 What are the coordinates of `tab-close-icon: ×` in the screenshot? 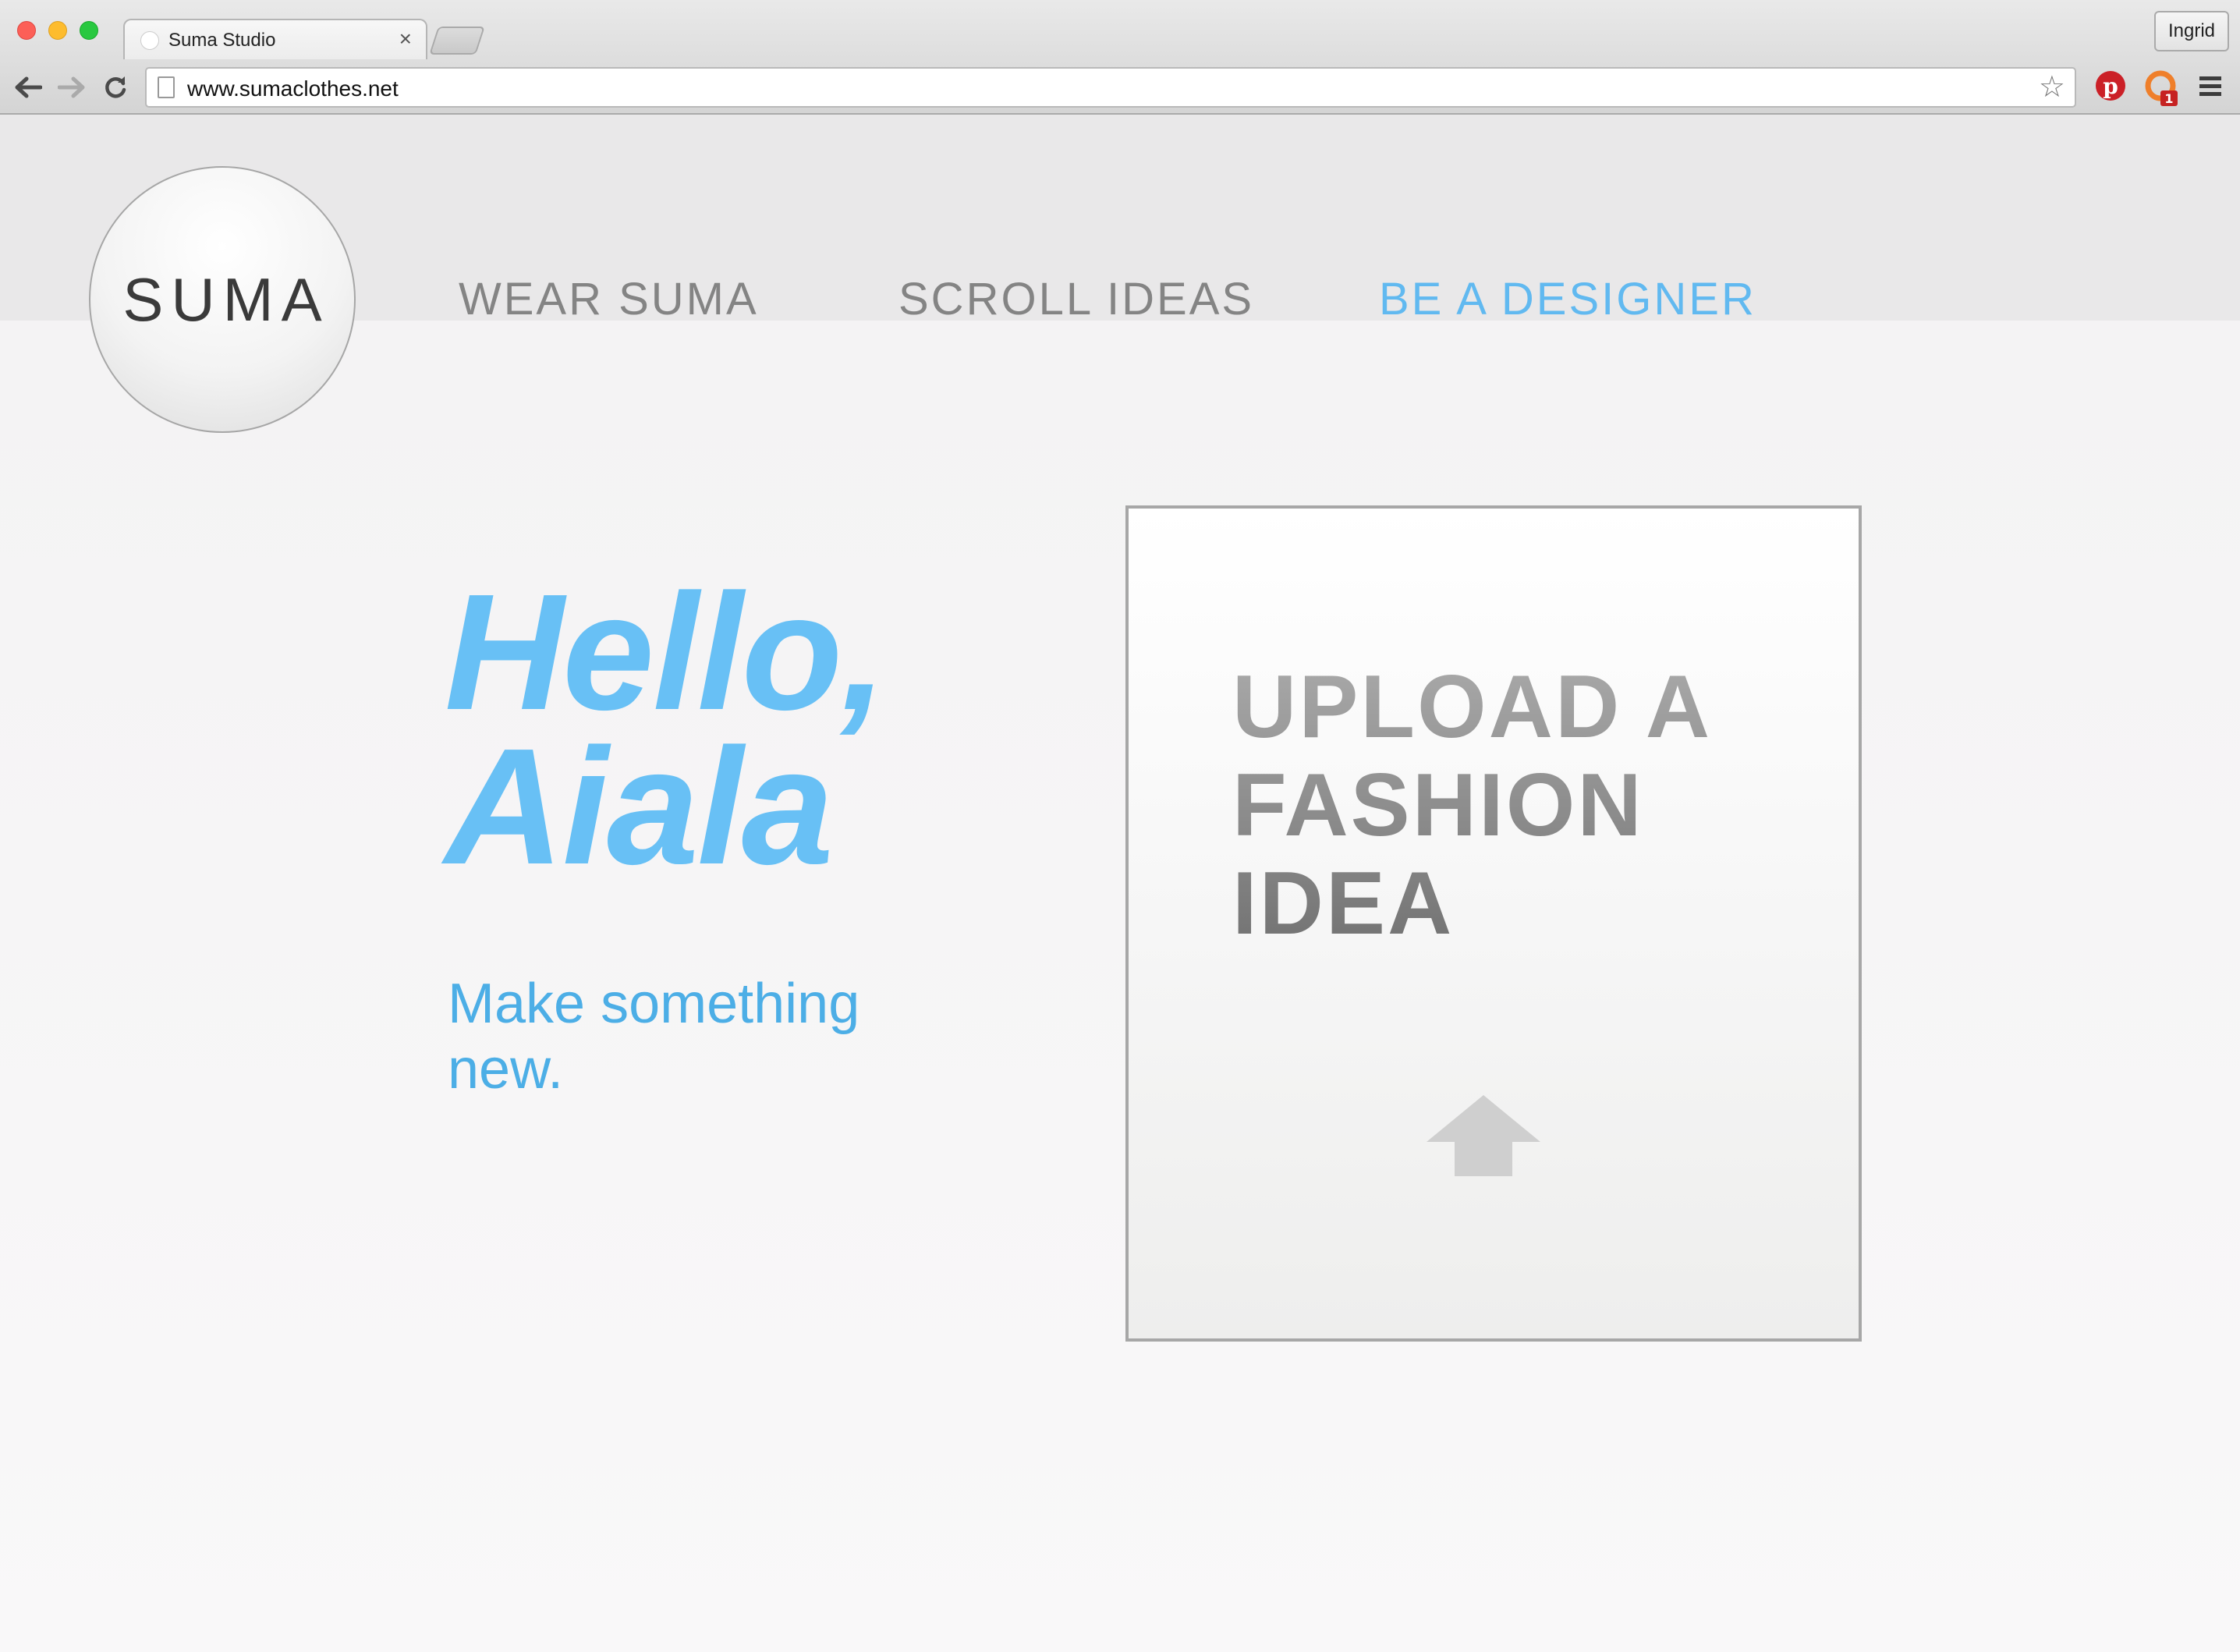 It's located at (406, 39).